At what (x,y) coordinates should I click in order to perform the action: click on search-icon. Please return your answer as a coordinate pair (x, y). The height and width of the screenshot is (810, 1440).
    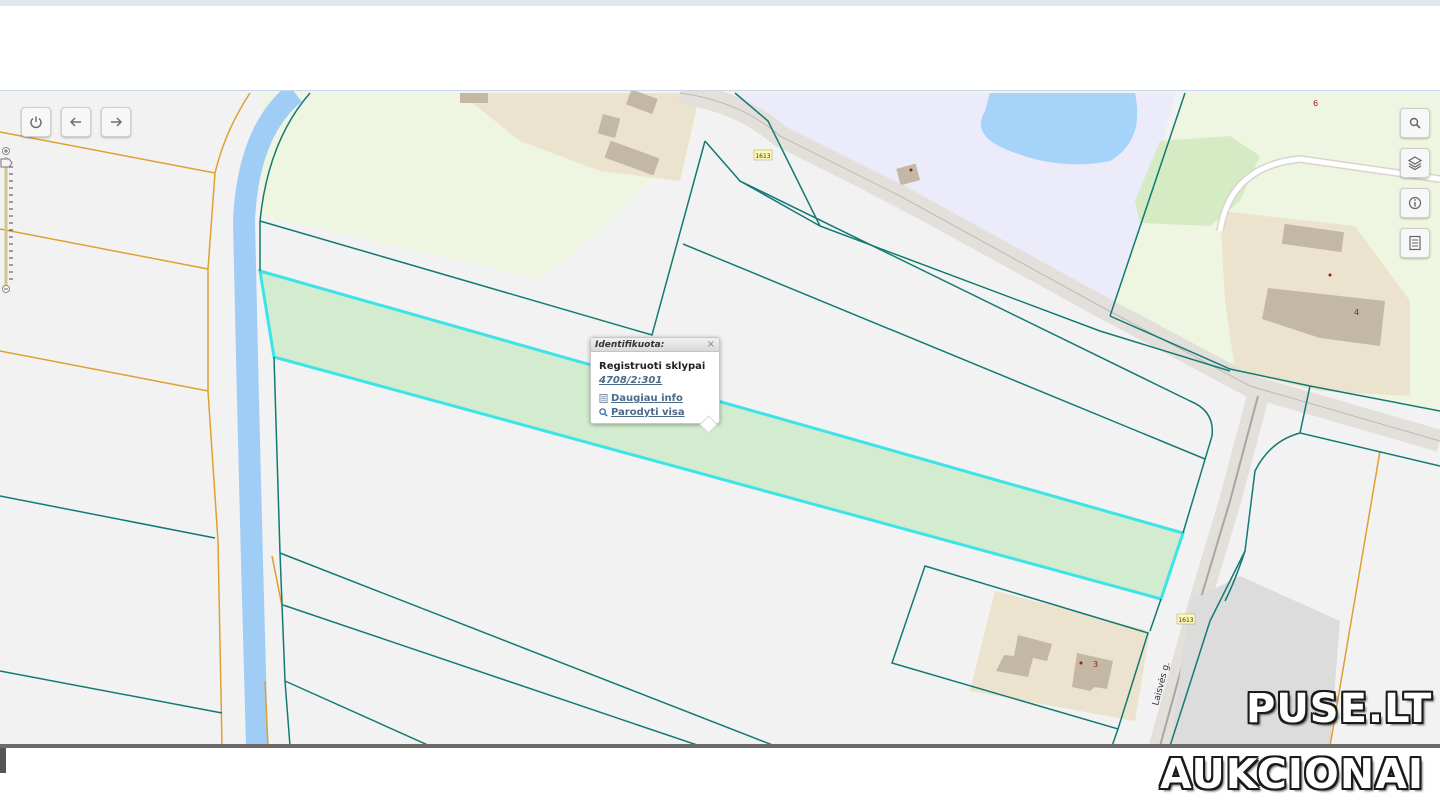
    Looking at the image, I should click on (1415, 123).